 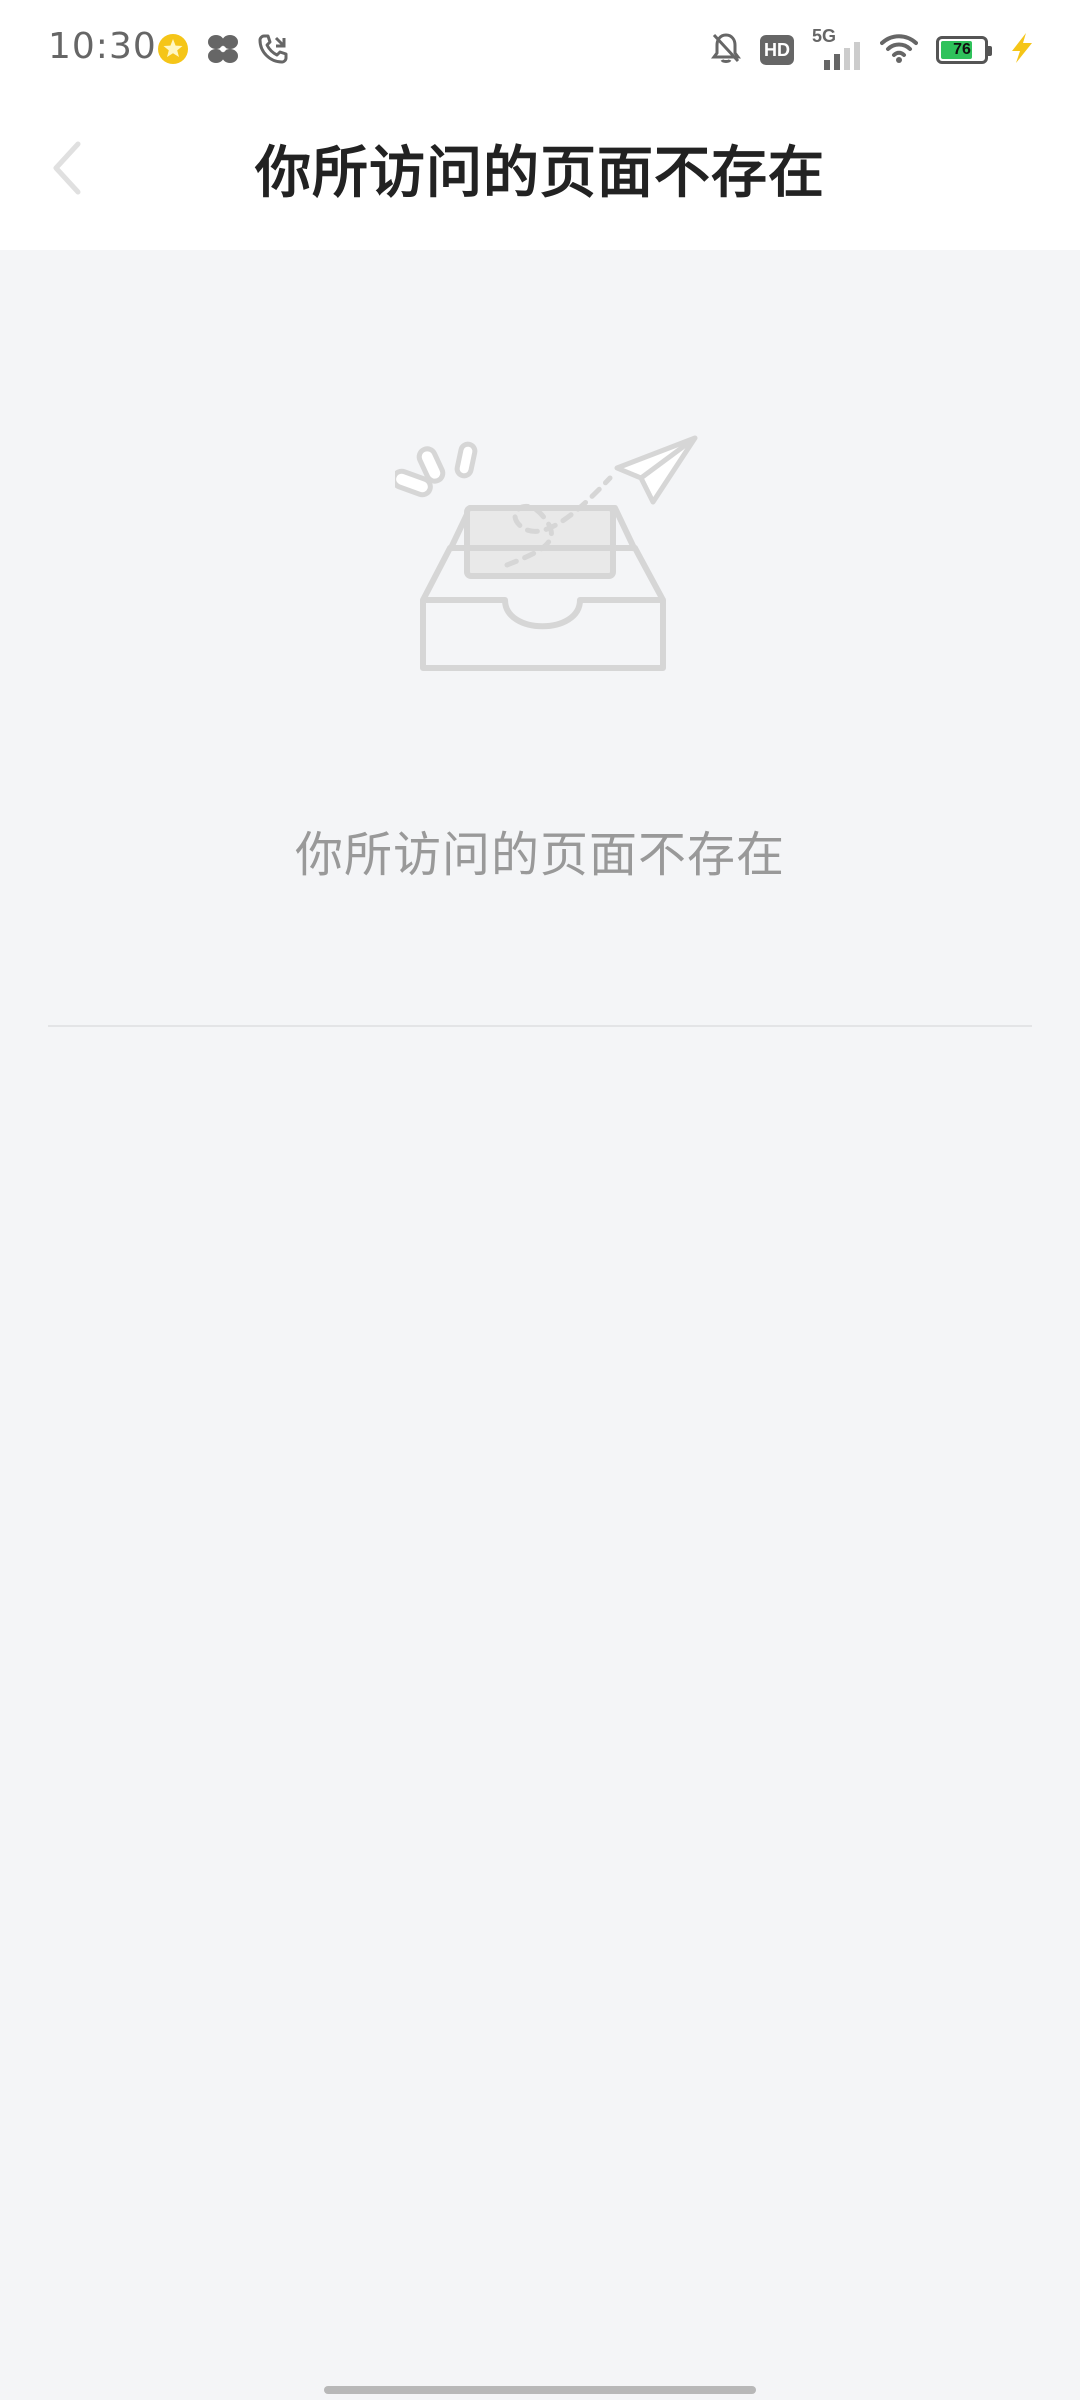 I want to click on pinwheel-icon, so click(x=223, y=51).